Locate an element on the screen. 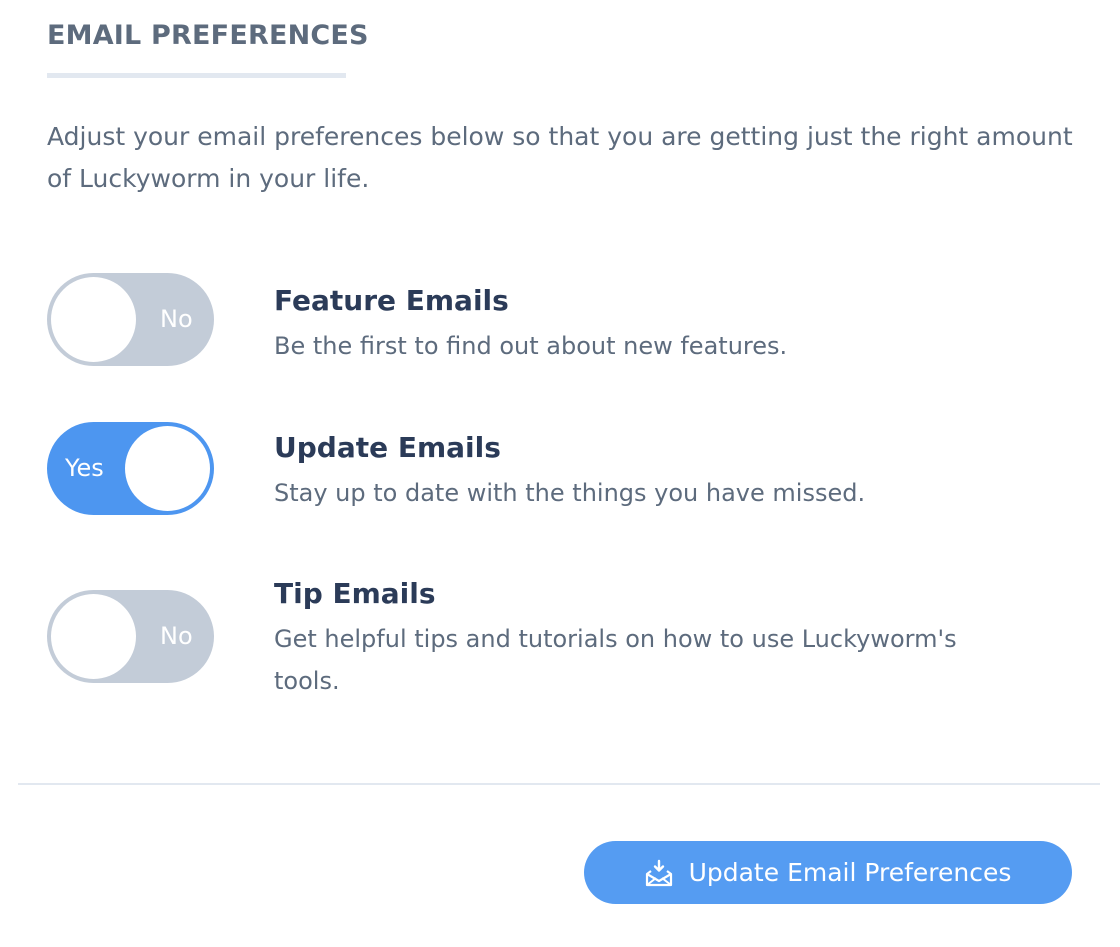 Image resolution: width=1120 pixels, height=947 pixels. preference-title: Feature Emails is located at coordinates (391, 300).